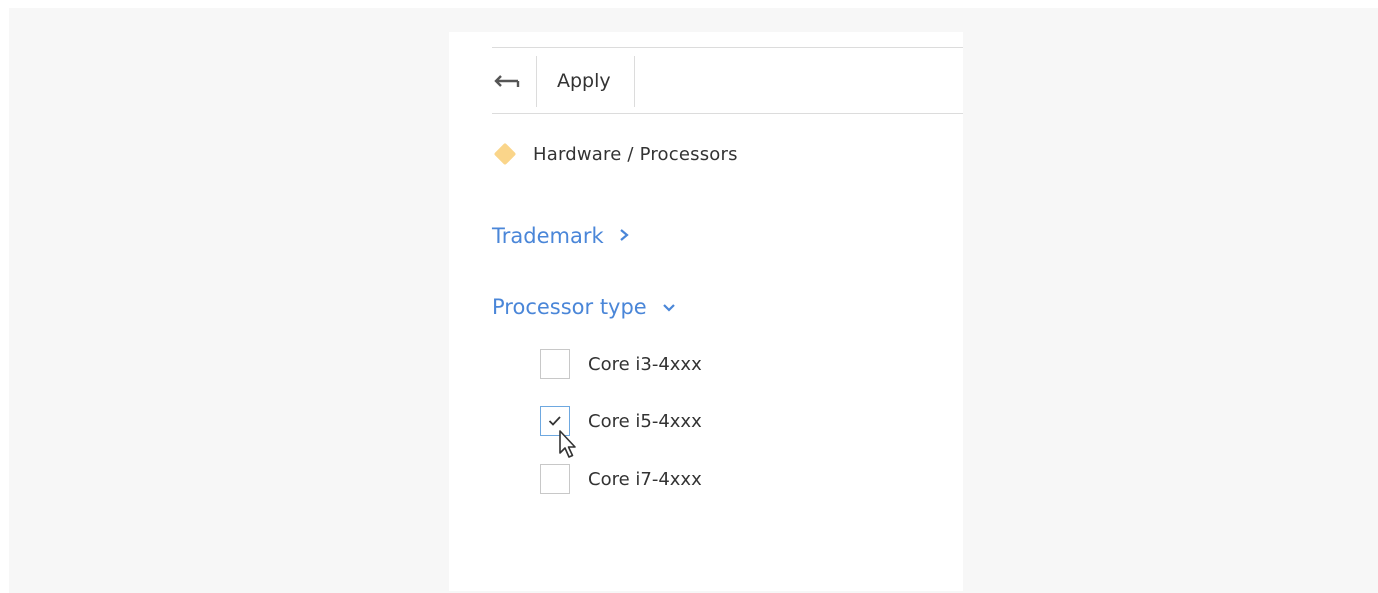 This screenshot has width=1378, height=593. What do you see at coordinates (507, 81) in the screenshot?
I see `back-arrow-icon` at bounding box center [507, 81].